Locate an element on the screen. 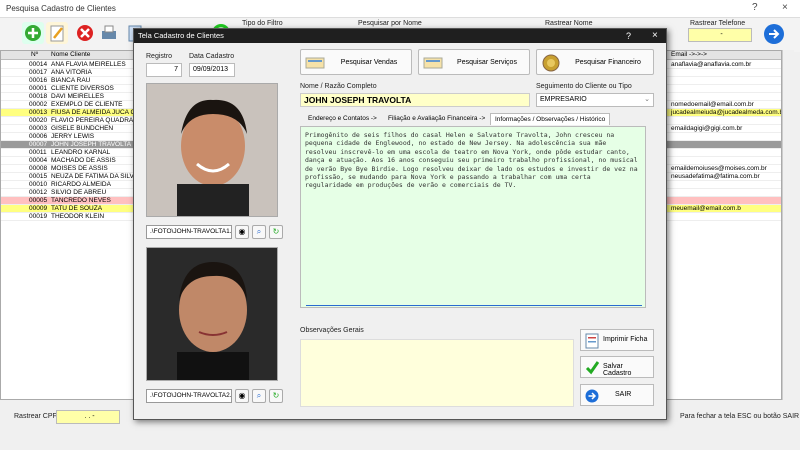 The height and width of the screenshot is (450, 800). dialog-help-button: ? is located at coordinates (628, 36).